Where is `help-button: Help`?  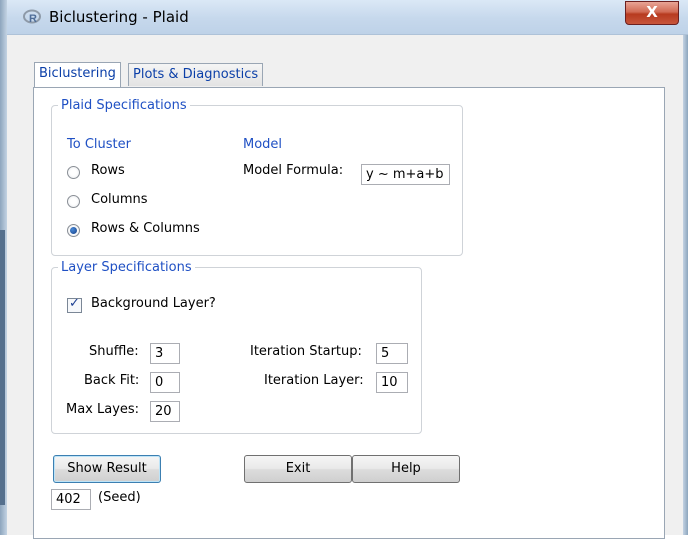 help-button: Help is located at coordinates (406, 469).